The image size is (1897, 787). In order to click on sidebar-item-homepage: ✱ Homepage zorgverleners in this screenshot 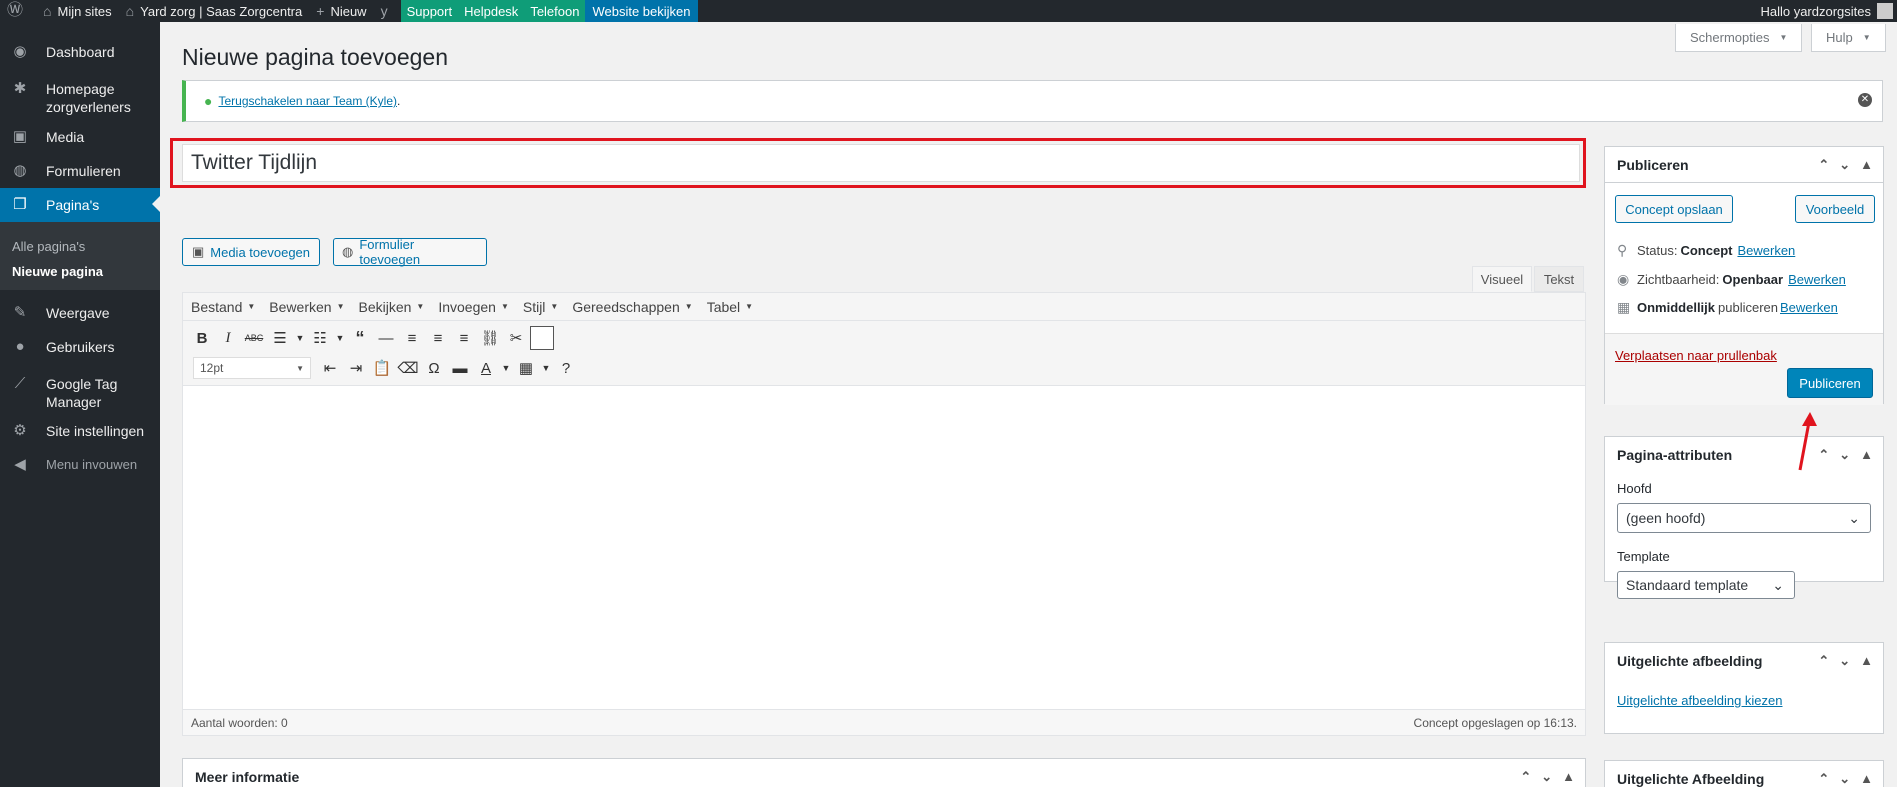, I will do `click(80, 98)`.